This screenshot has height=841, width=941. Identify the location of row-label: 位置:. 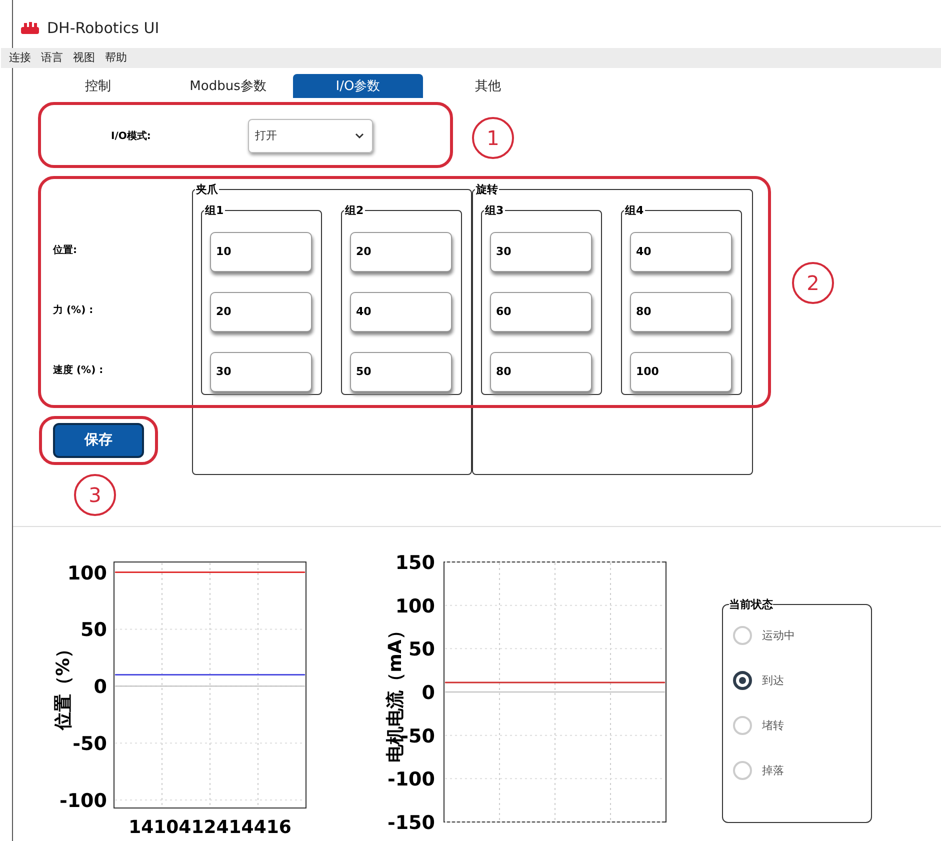
(65, 251).